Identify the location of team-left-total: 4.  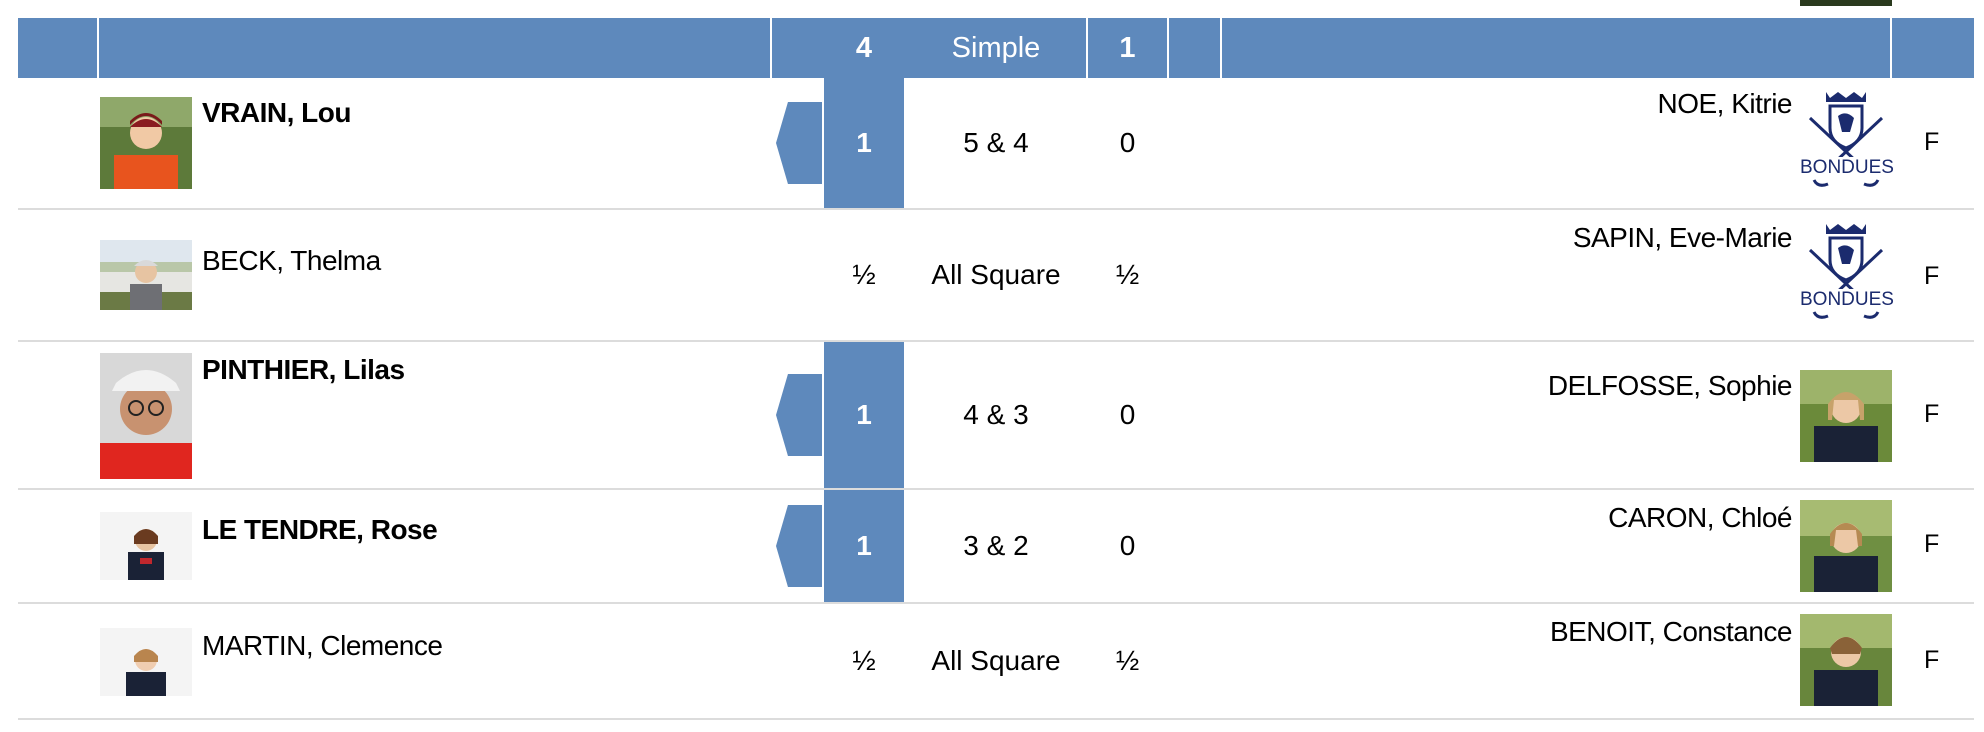
(864, 47).